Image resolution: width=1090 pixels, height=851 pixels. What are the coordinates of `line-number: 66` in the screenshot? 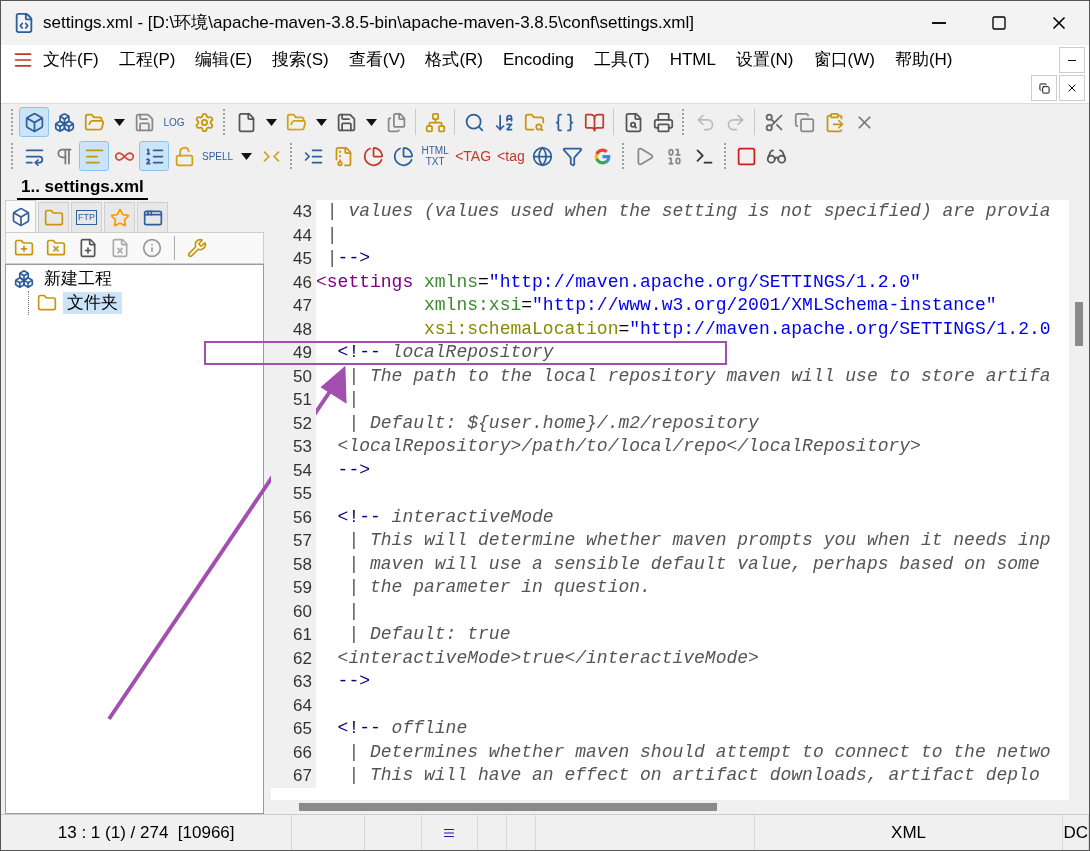 It's located at (293, 752).